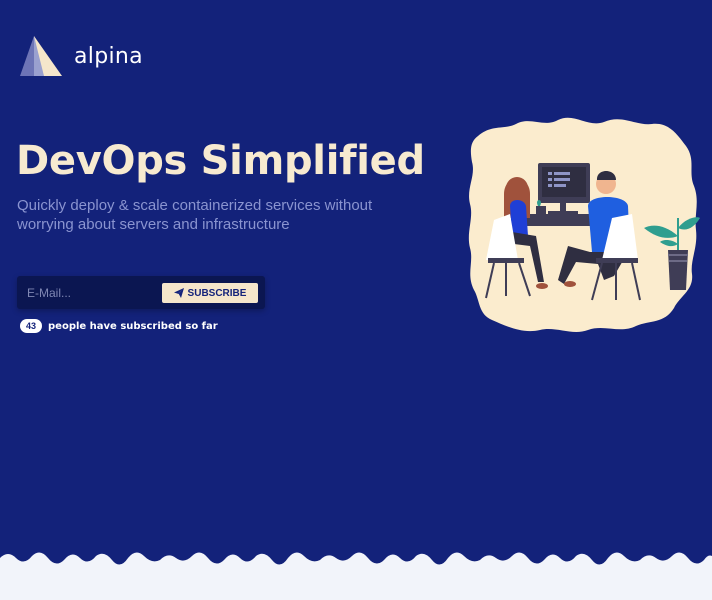 The height and width of the screenshot is (600, 712). Describe the element at coordinates (133, 326) in the screenshot. I see `subscriber-count-text: people have subscribed so far` at that location.